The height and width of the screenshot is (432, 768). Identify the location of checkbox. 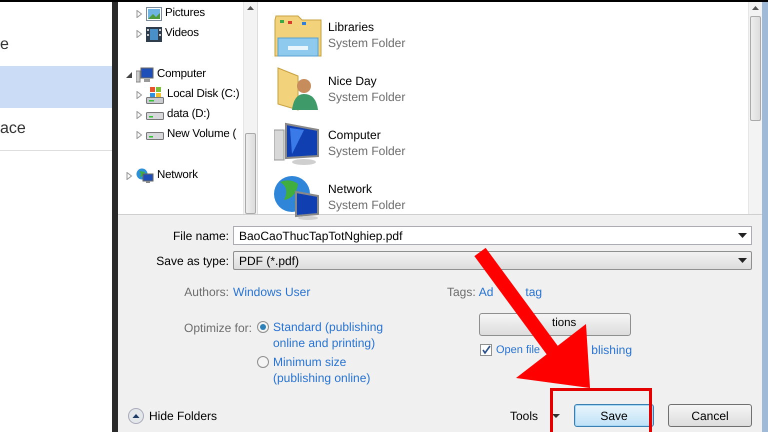
(486, 350).